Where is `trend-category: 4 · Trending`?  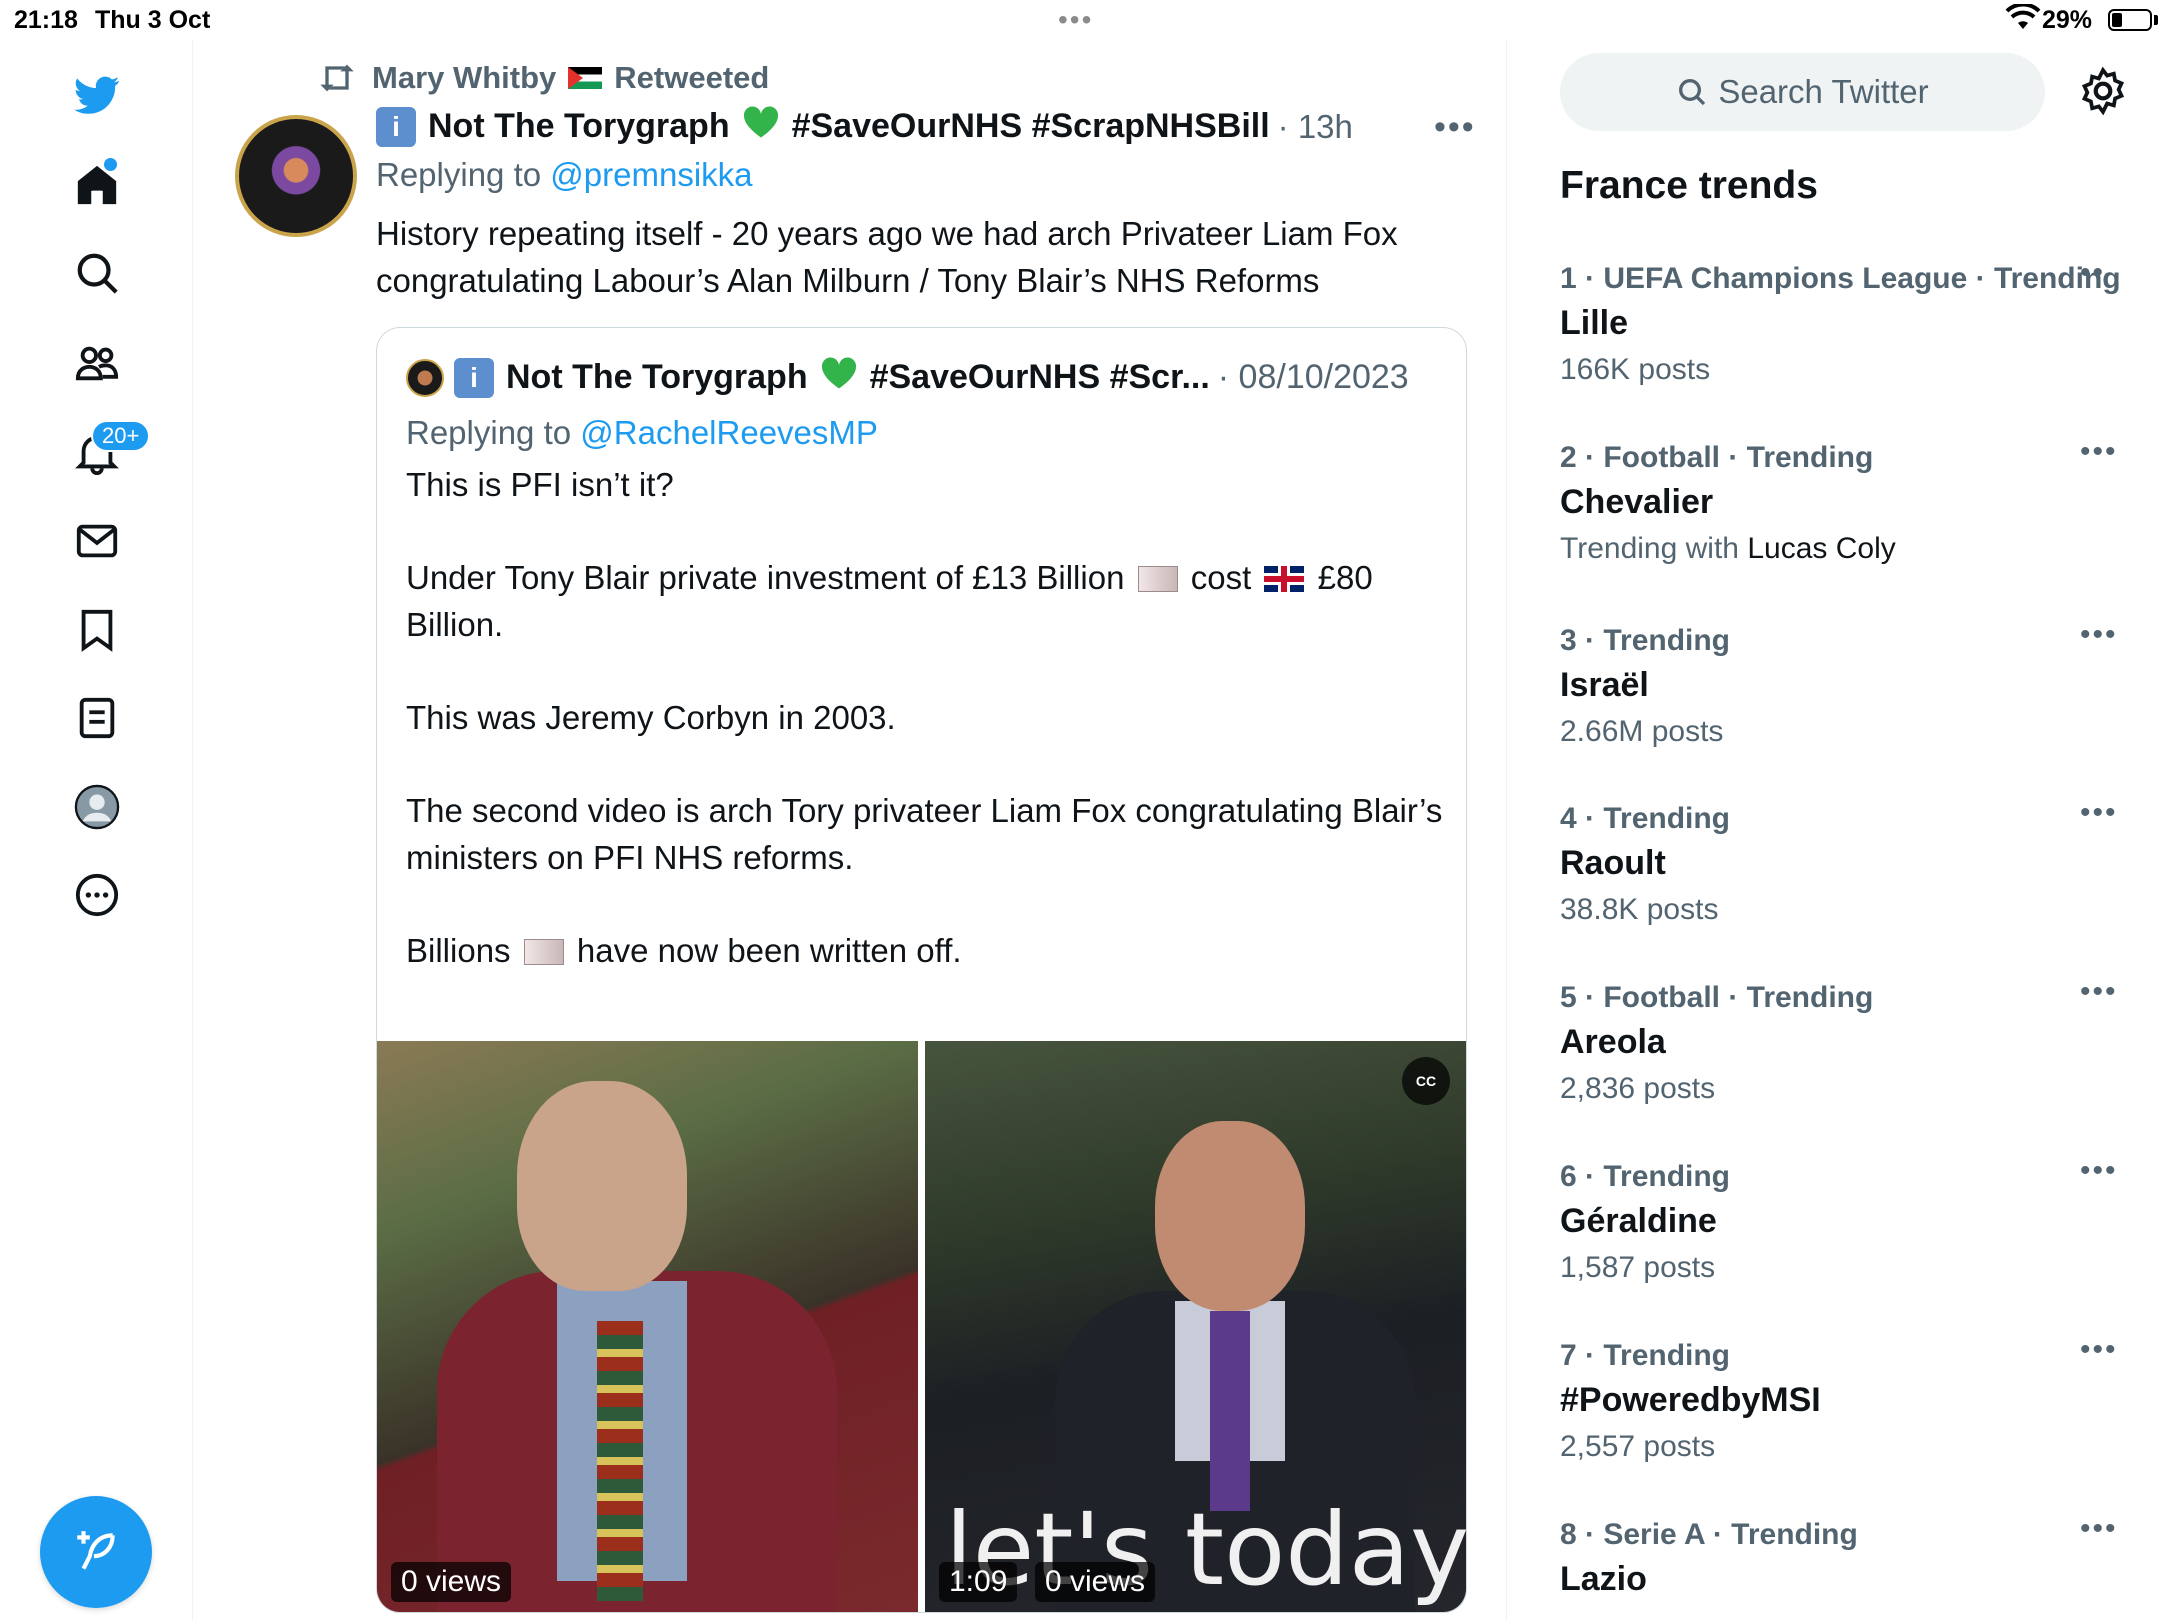
trend-category: 4 · Trending is located at coordinates (1645, 818).